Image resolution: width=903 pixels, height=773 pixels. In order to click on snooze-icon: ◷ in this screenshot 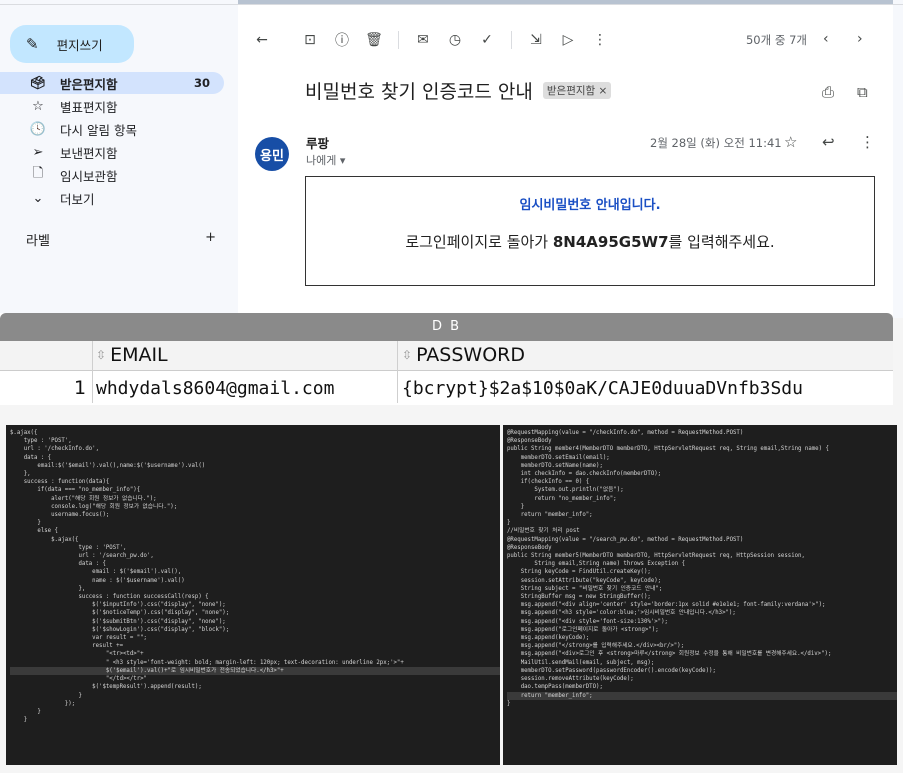, I will do `click(455, 40)`.